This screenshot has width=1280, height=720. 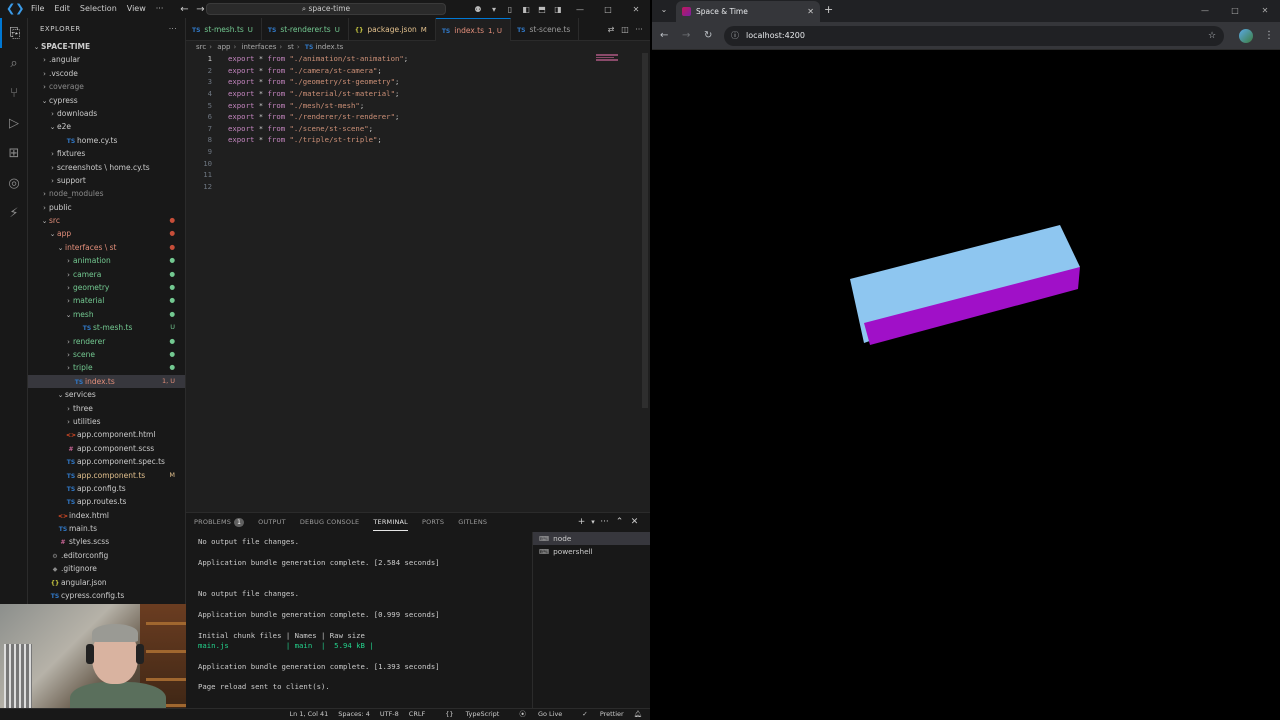 I want to click on address-bar: ⓘ localhost:4200, so click(x=974, y=36).